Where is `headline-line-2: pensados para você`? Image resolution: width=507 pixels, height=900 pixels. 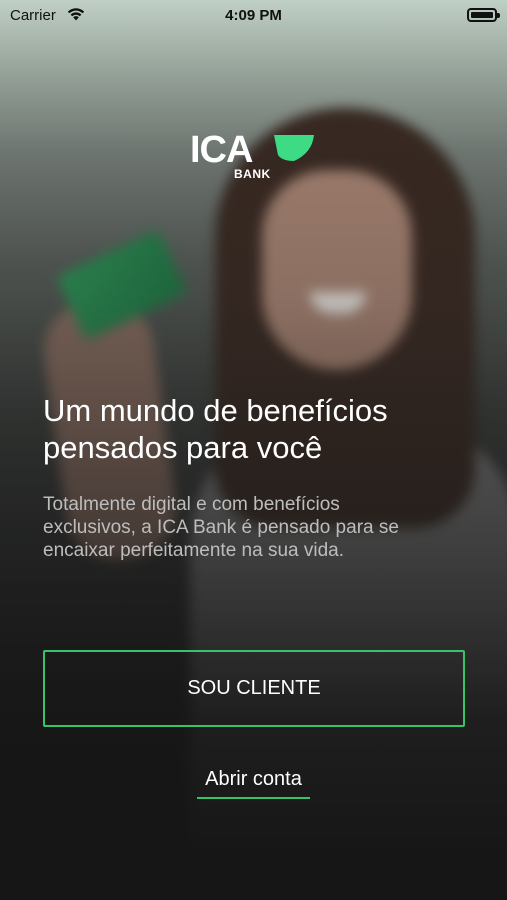
headline-line-2: pensados para você is located at coordinates (183, 447).